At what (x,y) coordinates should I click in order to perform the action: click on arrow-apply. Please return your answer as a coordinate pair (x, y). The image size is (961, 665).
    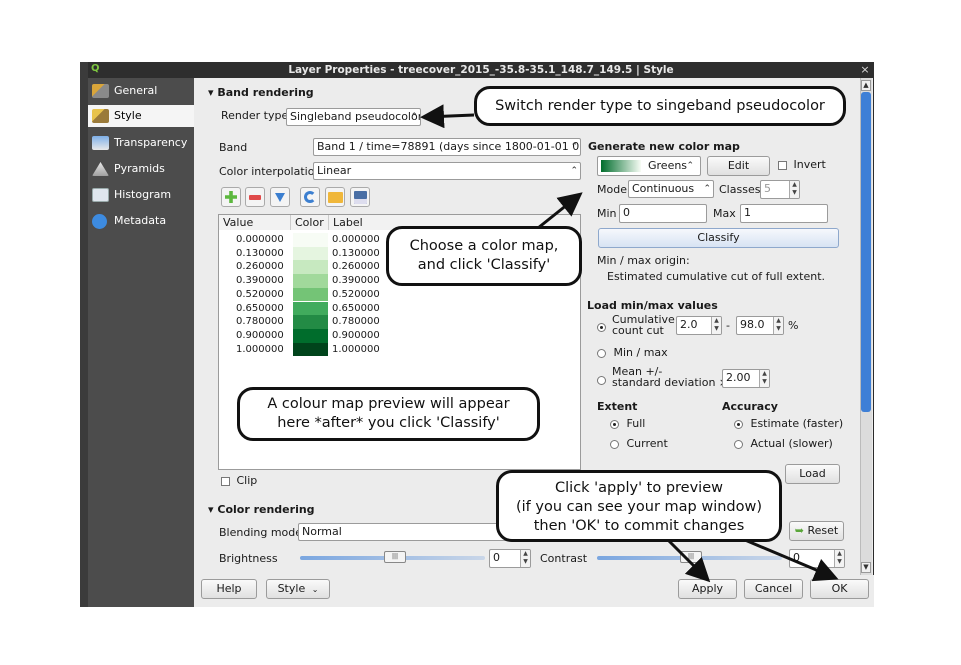
    Looking at the image, I should click on (688, 560).